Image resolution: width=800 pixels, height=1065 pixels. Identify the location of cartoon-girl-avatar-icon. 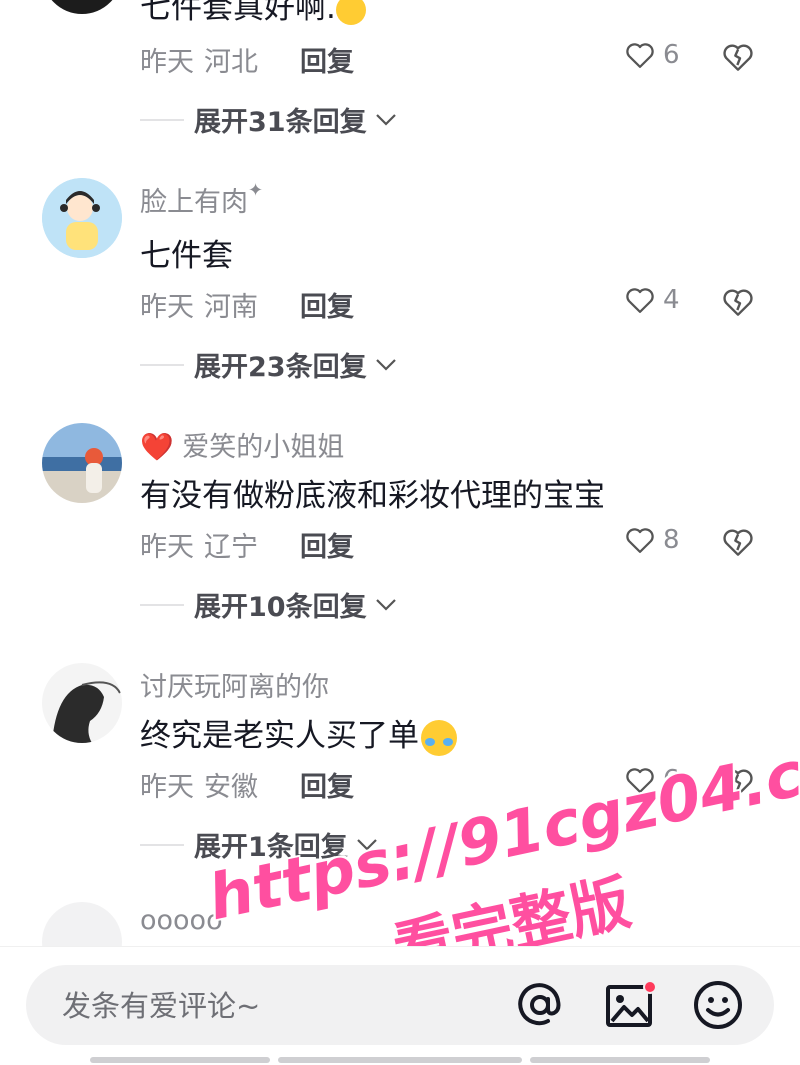
(82, 218).